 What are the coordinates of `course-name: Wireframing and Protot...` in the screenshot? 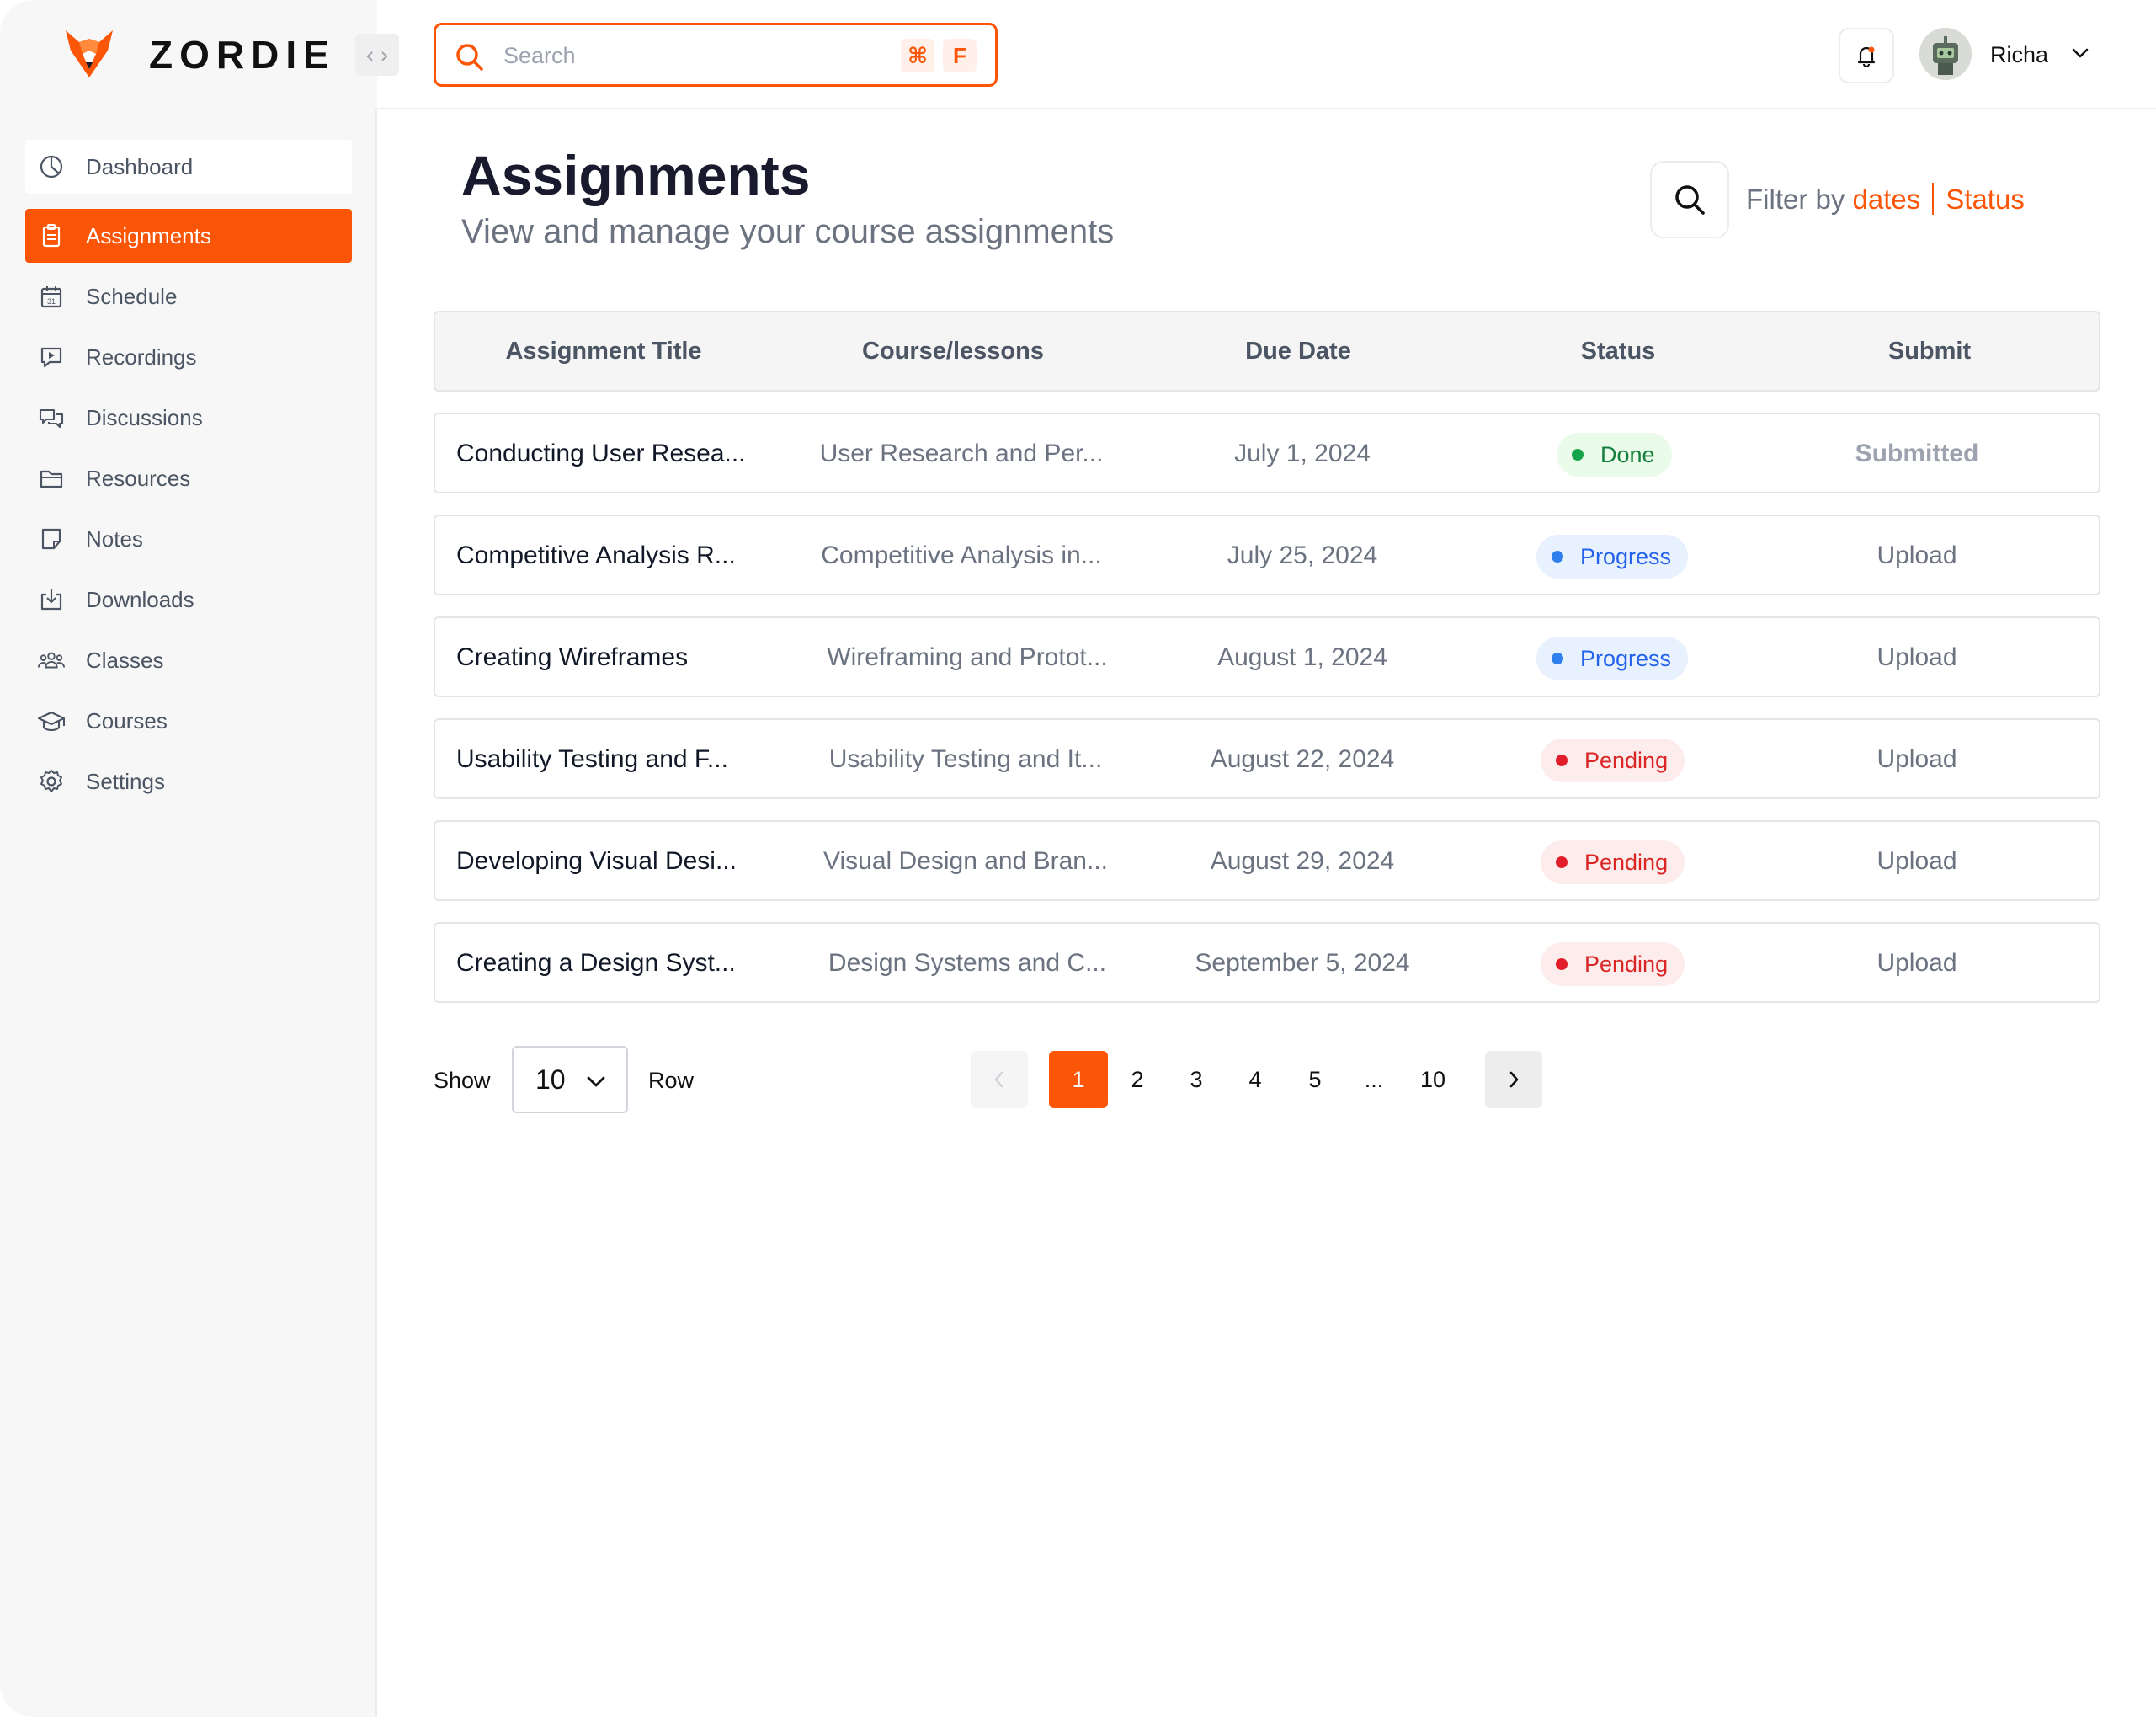 It's located at (967, 657).